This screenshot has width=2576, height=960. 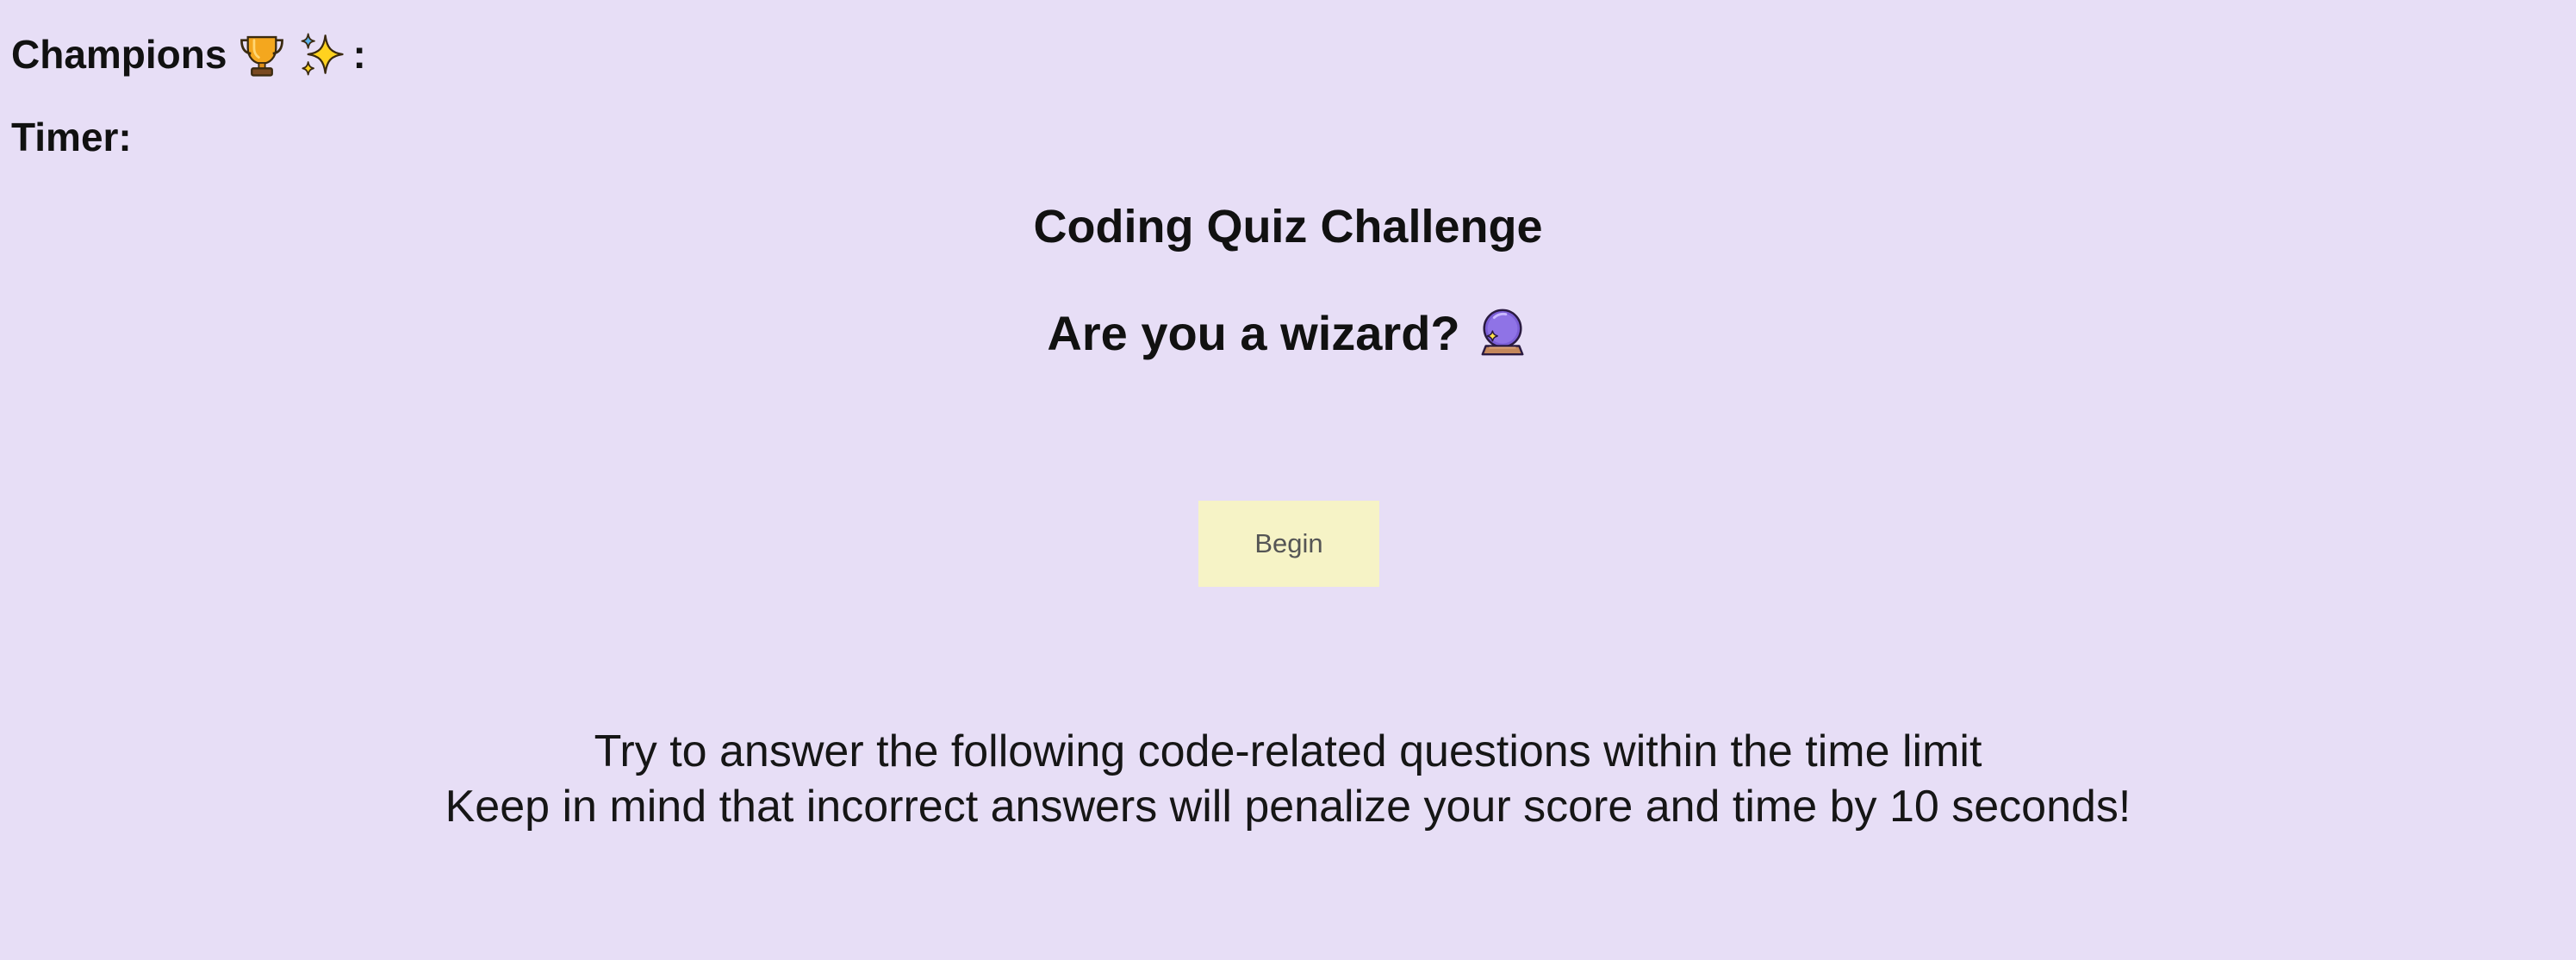 What do you see at coordinates (1288, 226) in the screenshot?
I see `page-title: Coding Quiz Challenge` at bounding box center [1288, 226].